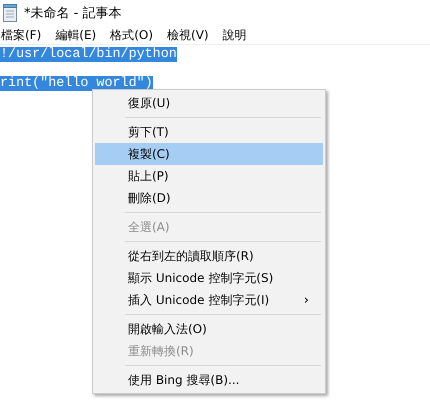 The width and height of the screenshot is (430, 419). What do you see at coordinates (209, 176) in the screenshot?
I see `menu-item: 貼上(P)` at bounding box center [209, 176].